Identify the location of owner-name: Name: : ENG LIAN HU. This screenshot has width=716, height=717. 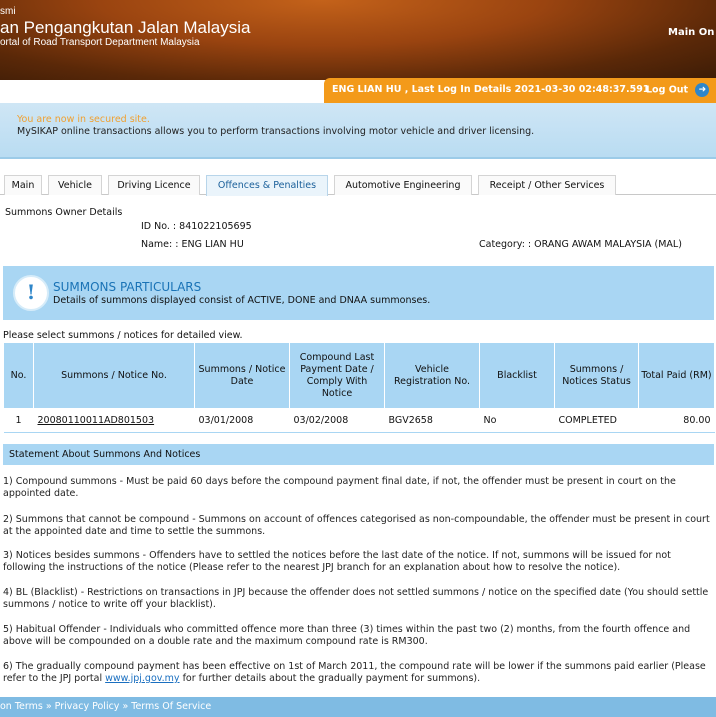
(192, 244).